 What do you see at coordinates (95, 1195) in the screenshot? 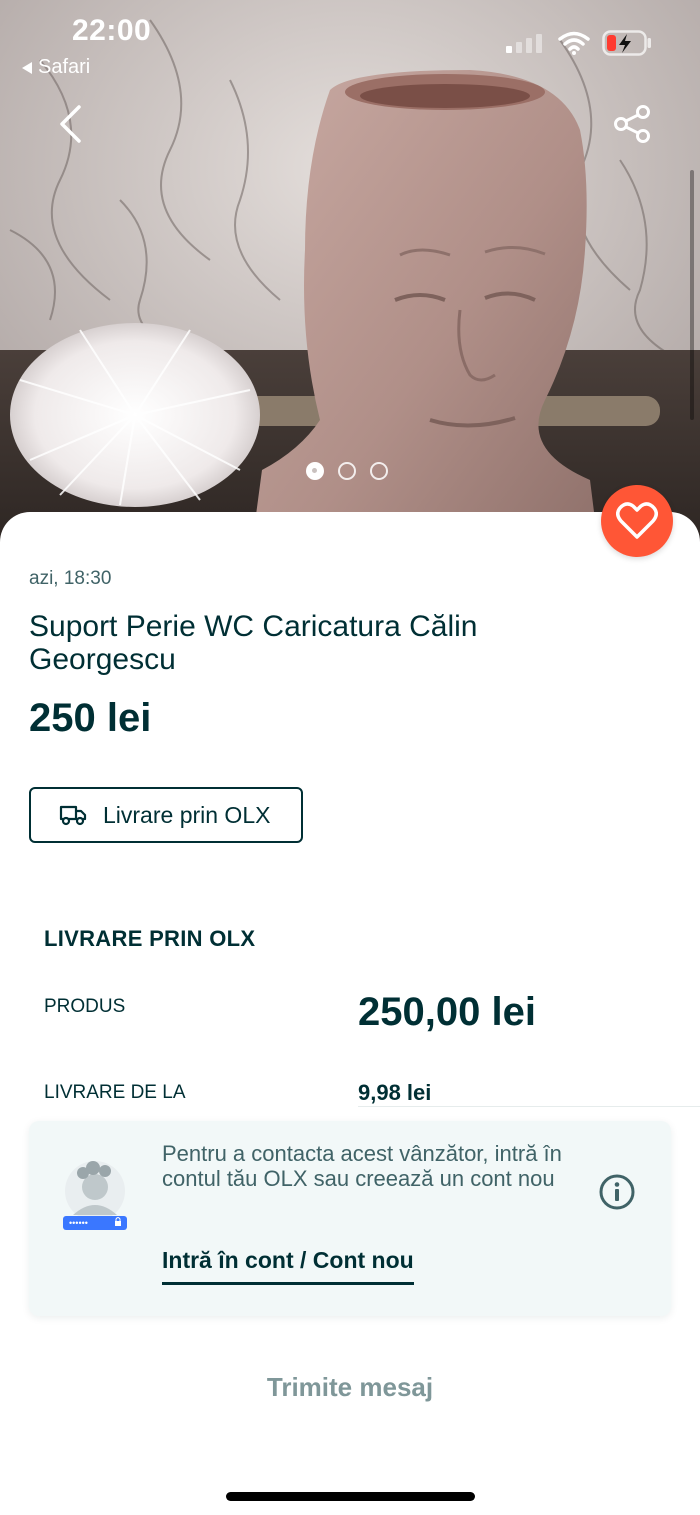
I see `user-avatar-icon: ••••••` at bounding box center [95, 1195].